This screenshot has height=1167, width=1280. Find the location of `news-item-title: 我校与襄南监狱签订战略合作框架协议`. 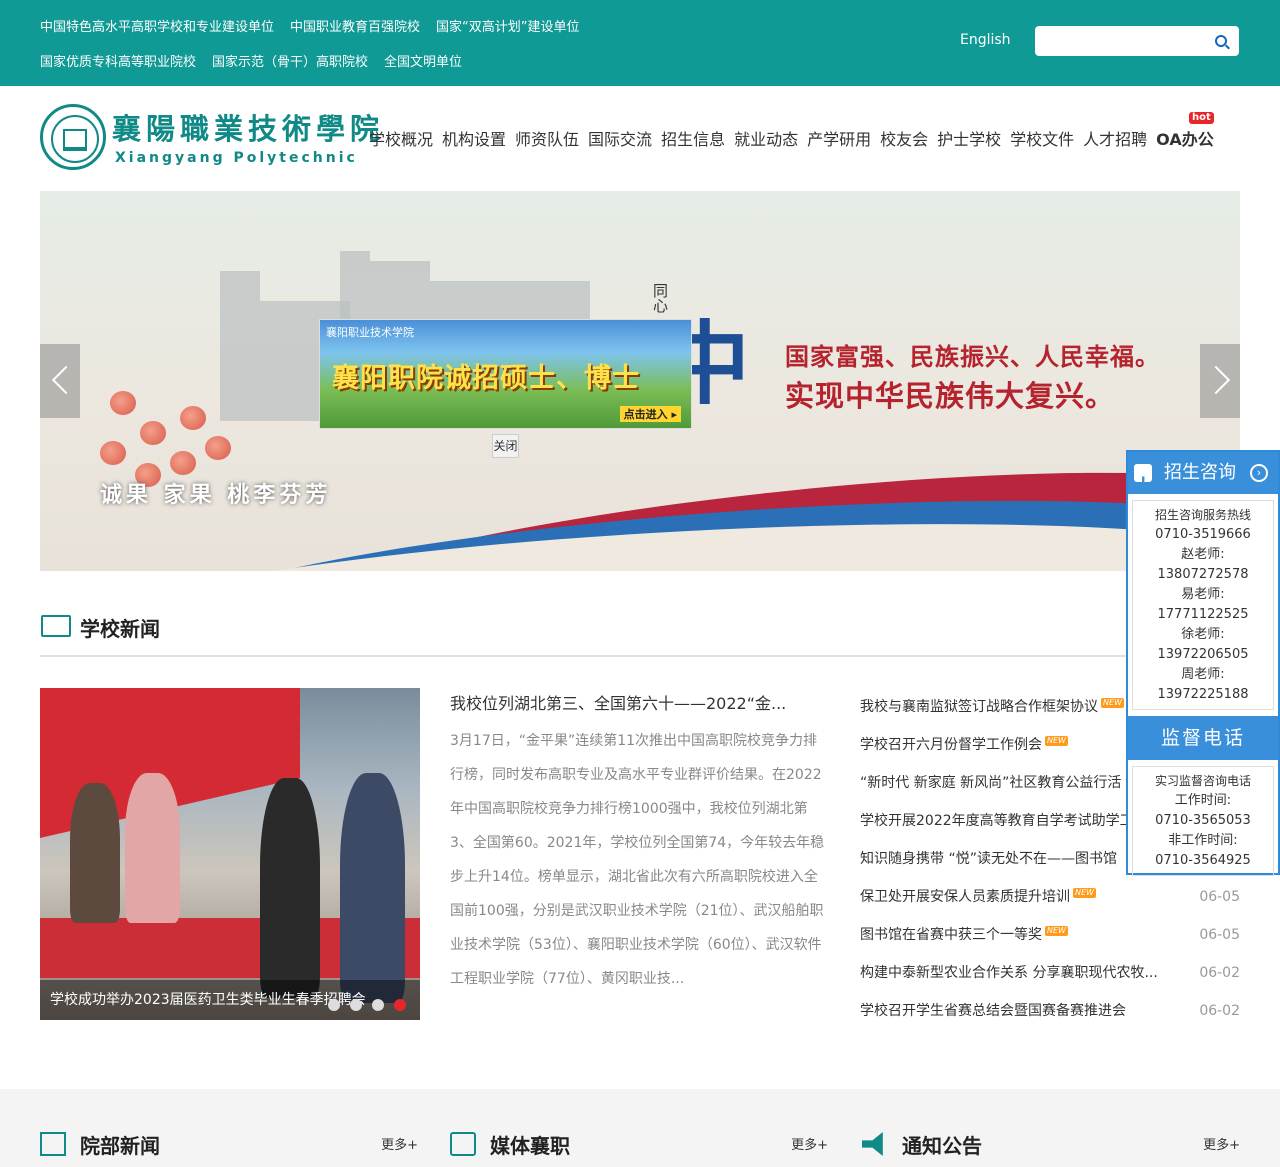

news-item-title: 我校与襄南监狱签订战略合作框架协议 is located at coordinates (979, 707).